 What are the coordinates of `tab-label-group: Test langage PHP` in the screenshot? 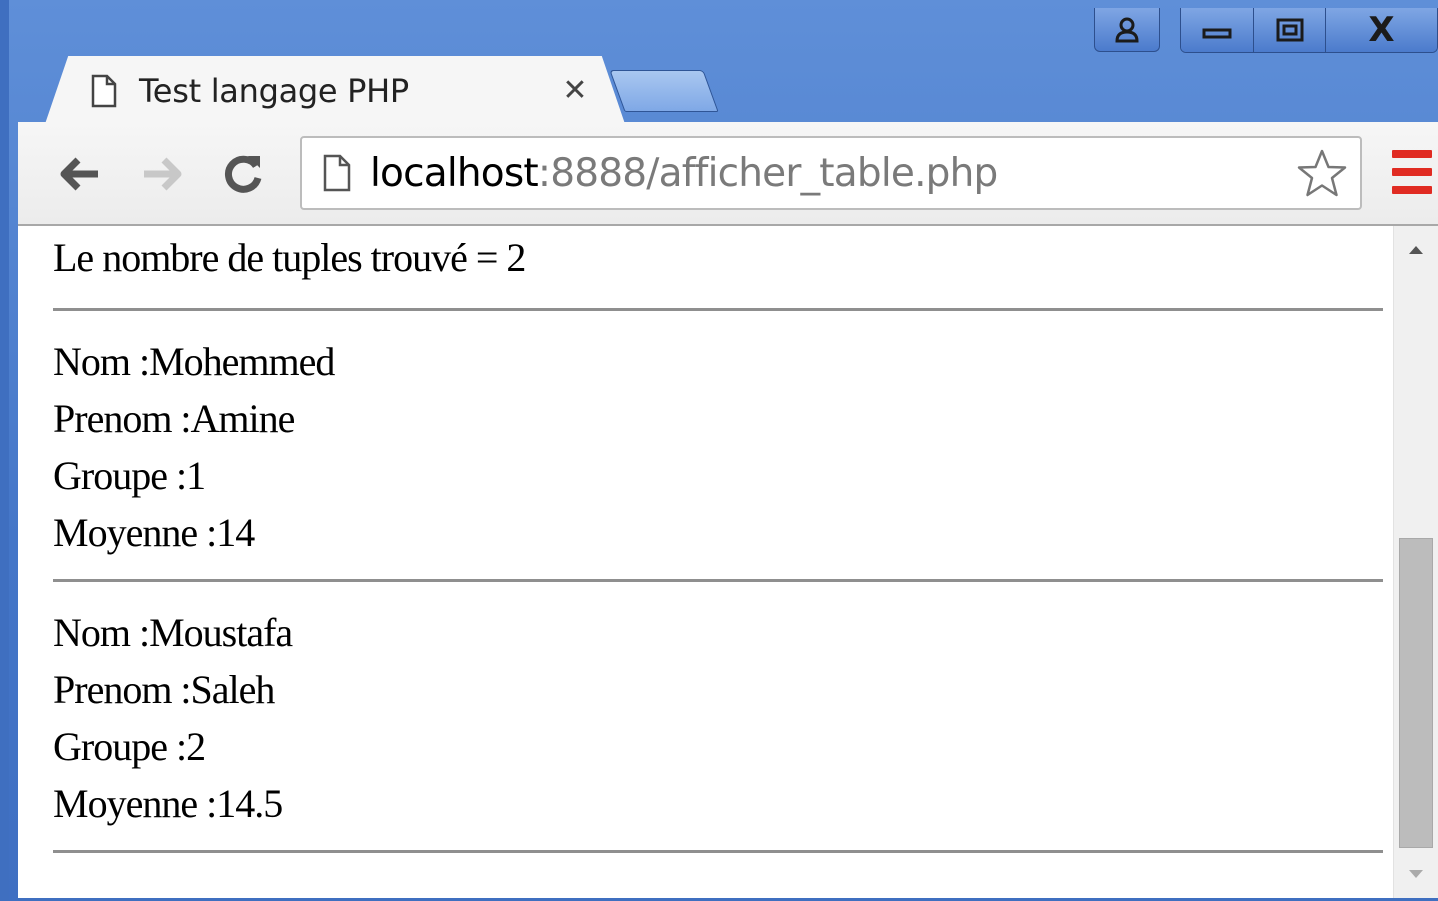 It's located at (250, 91).